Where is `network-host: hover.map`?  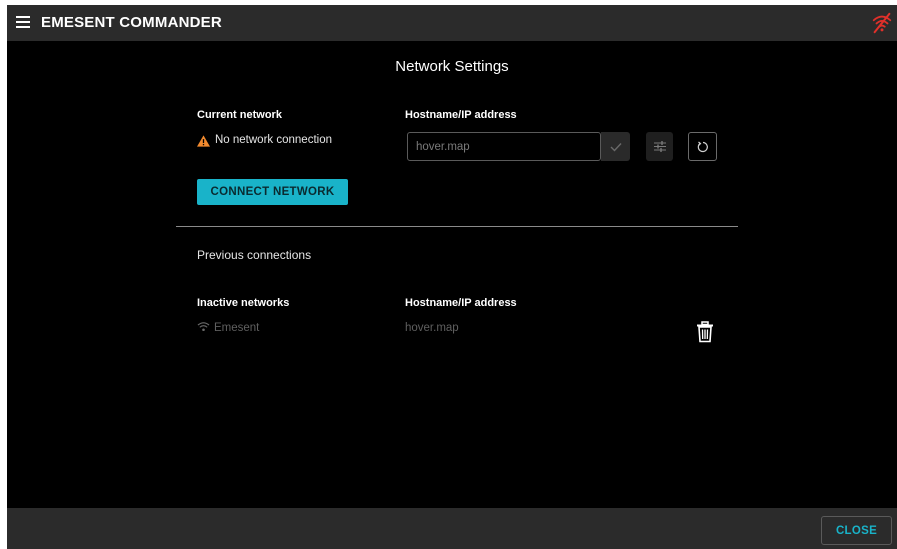 network-host: hover.map is located at coordinates (432, 328).